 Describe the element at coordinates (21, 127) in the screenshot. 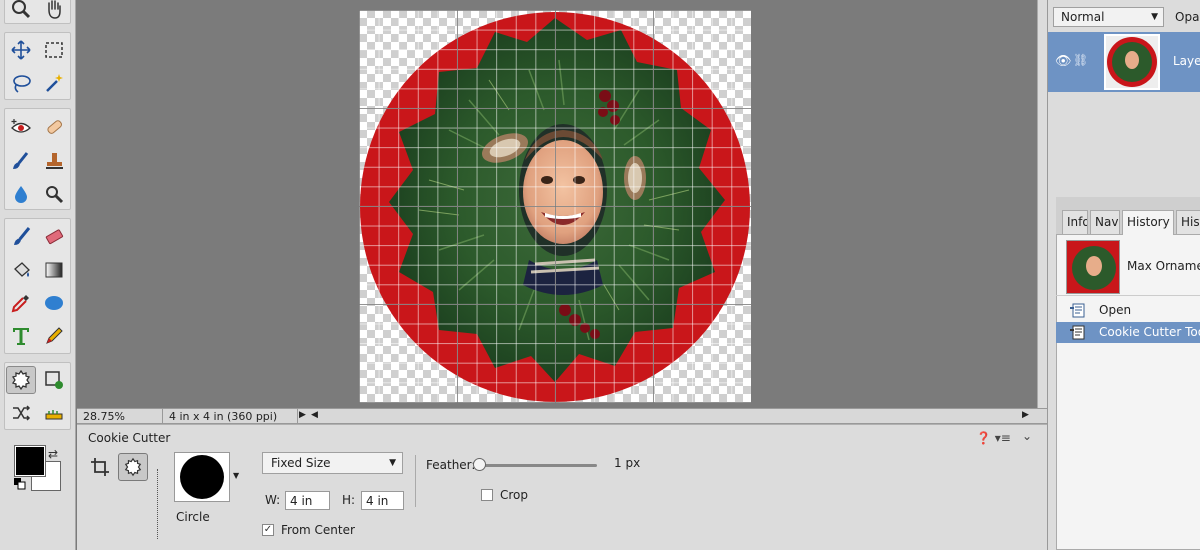

I see `red-eye-tool` at that location.